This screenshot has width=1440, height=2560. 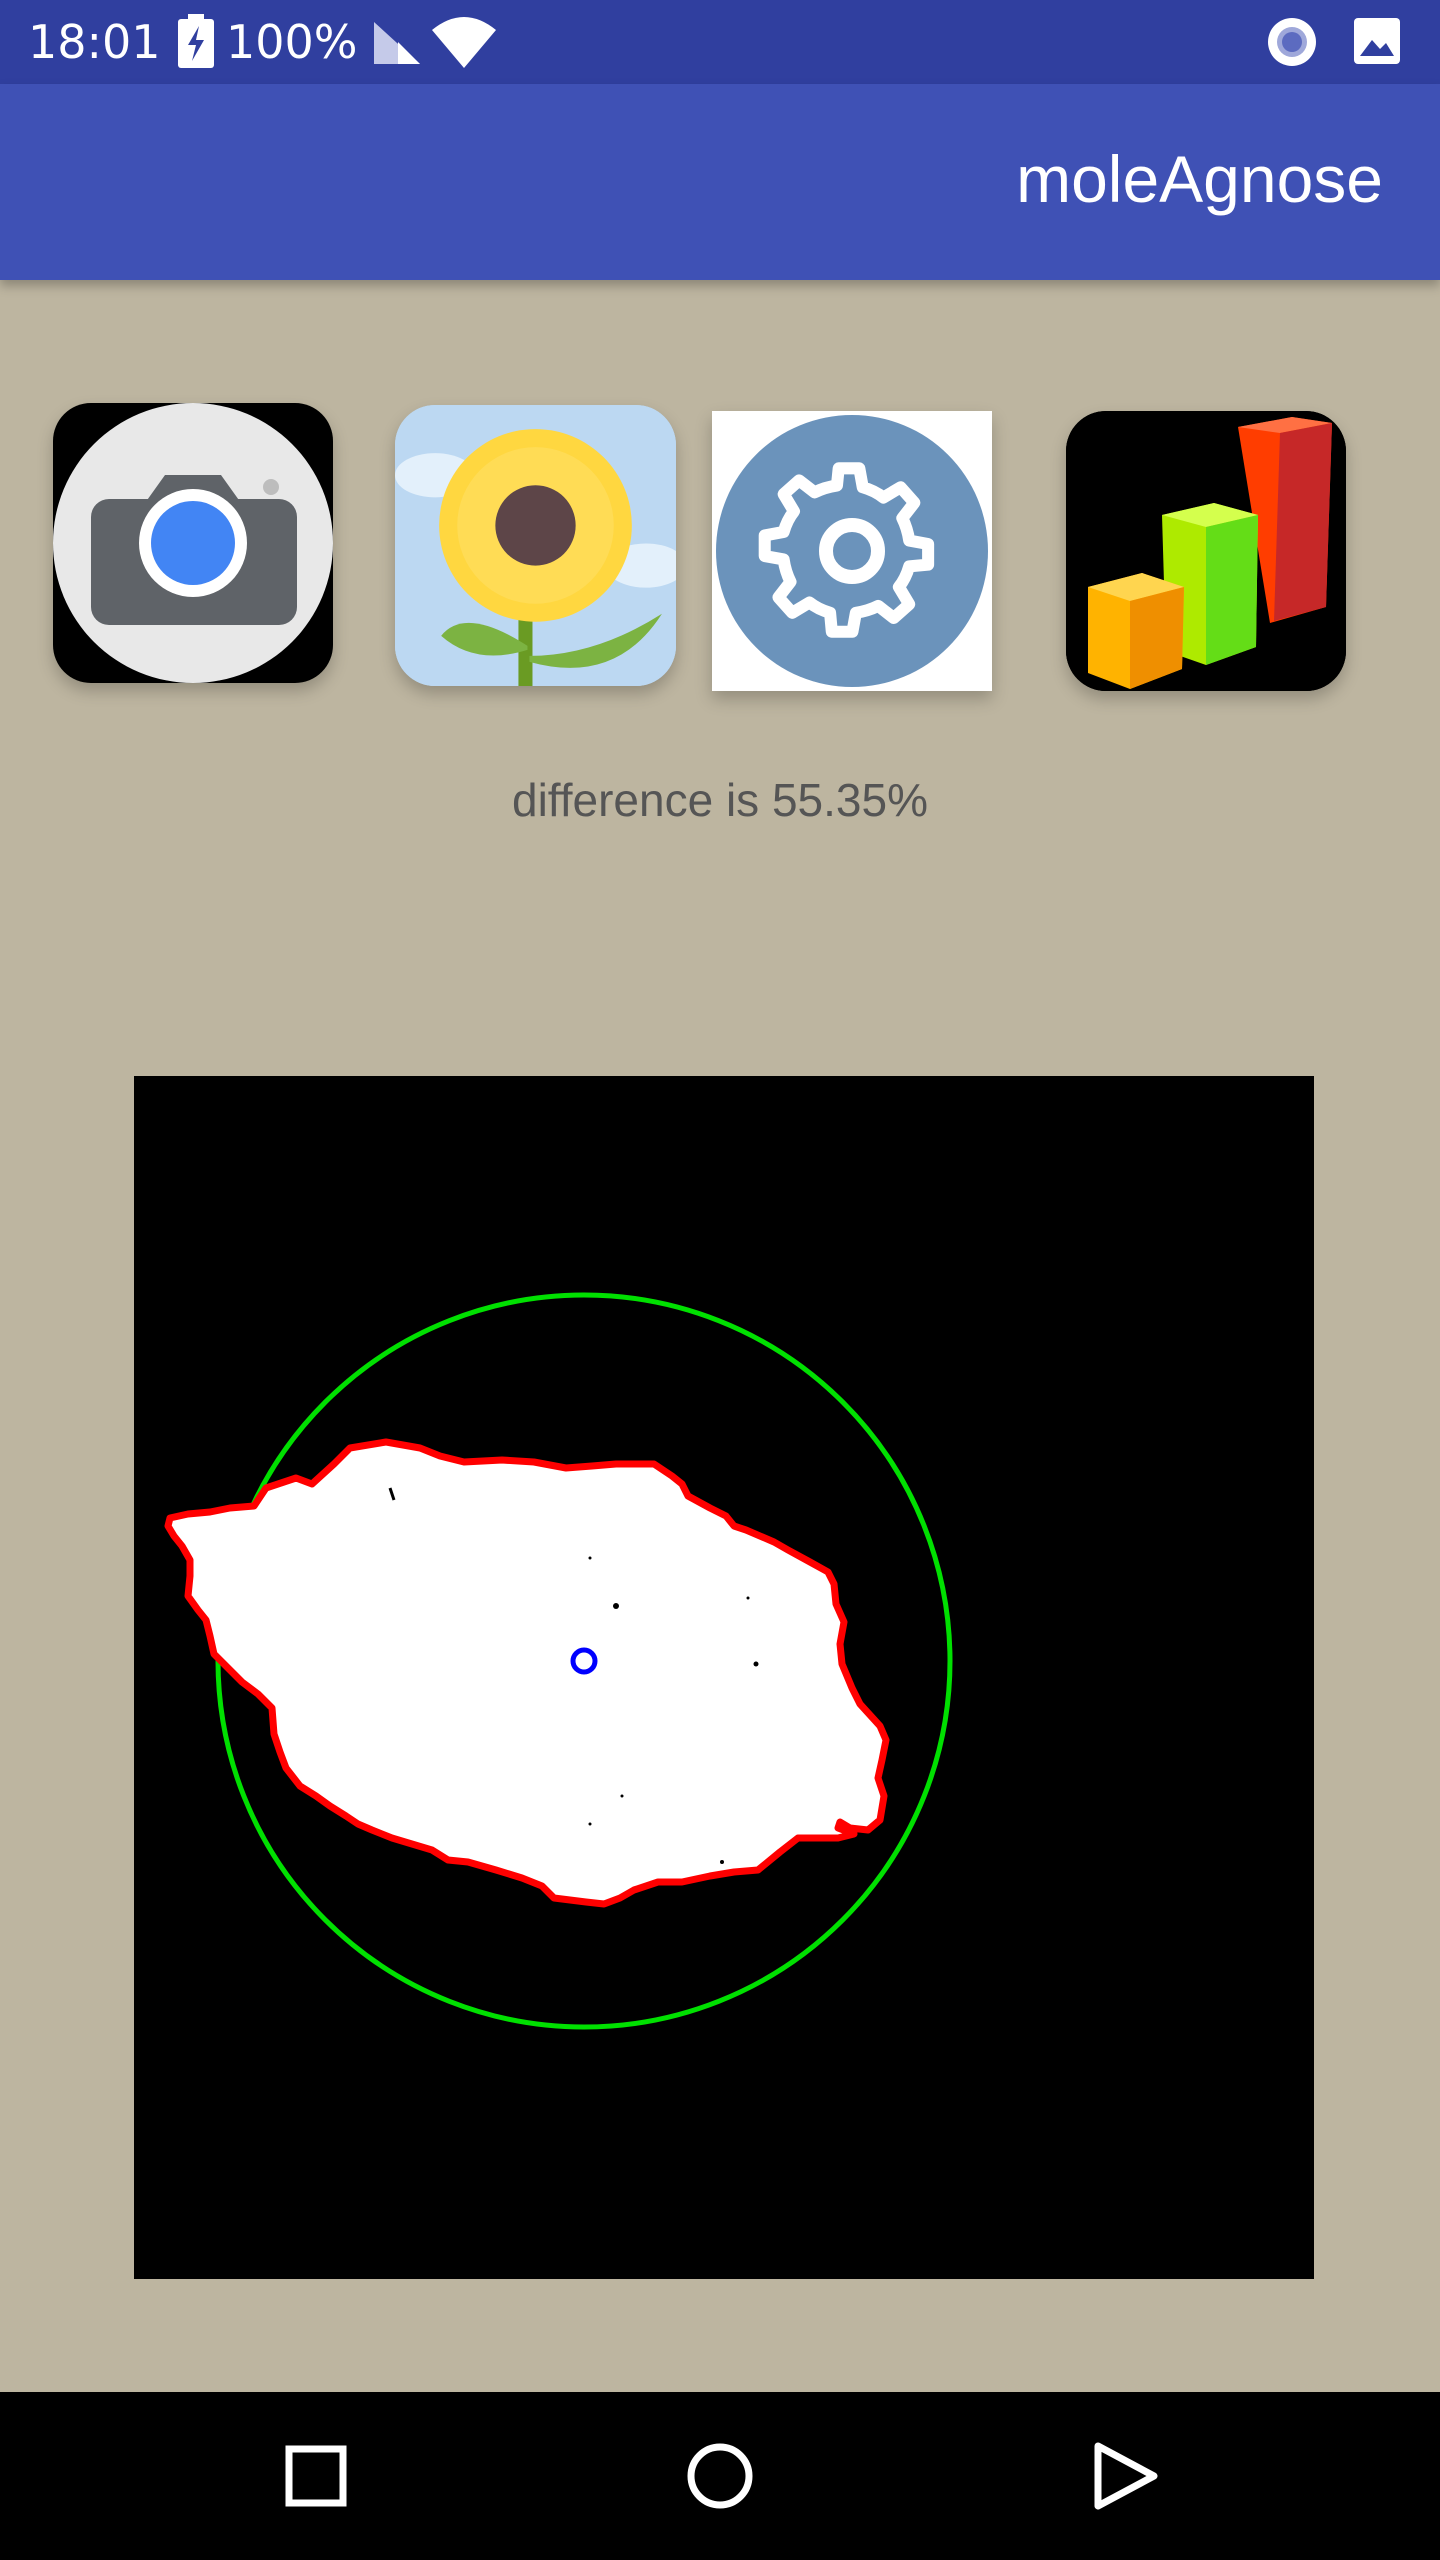 I want to click on camera-icon, so click(x=193, y=543).